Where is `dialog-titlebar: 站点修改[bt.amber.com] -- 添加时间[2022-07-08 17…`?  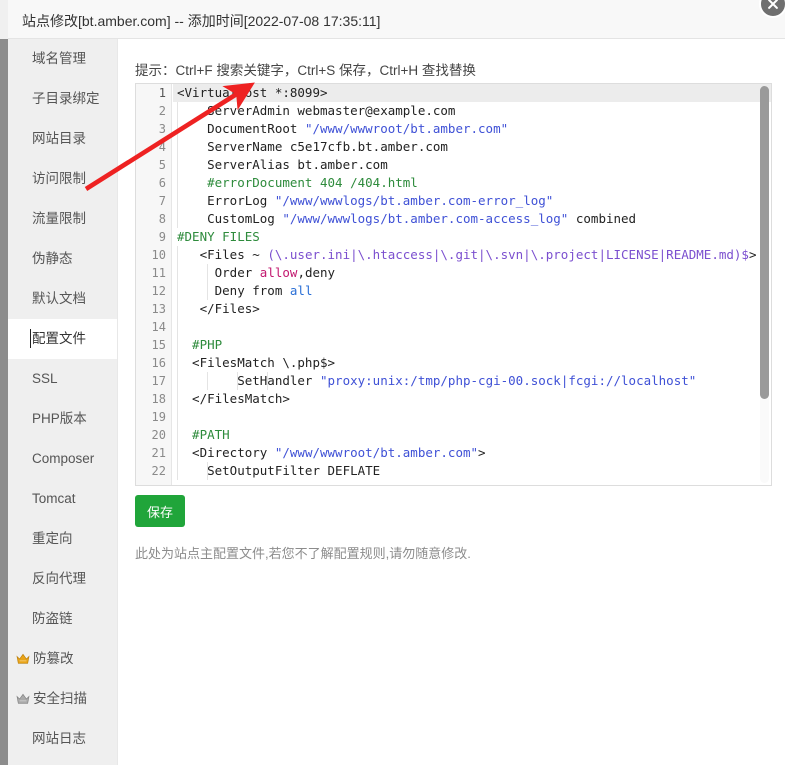 dialog-titlebar: 站点修改[bt.amber.com] -- 添加时间[2022-07-08 17… is located at coordinates (396, 19).